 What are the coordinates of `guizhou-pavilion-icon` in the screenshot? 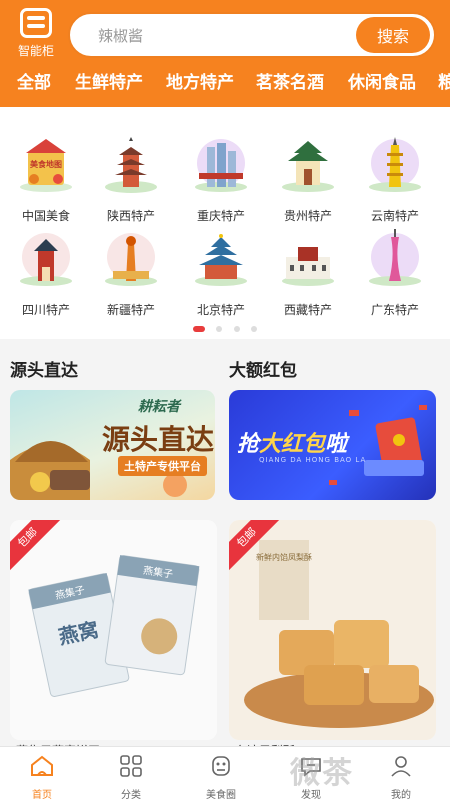 It's located at (308, 166).